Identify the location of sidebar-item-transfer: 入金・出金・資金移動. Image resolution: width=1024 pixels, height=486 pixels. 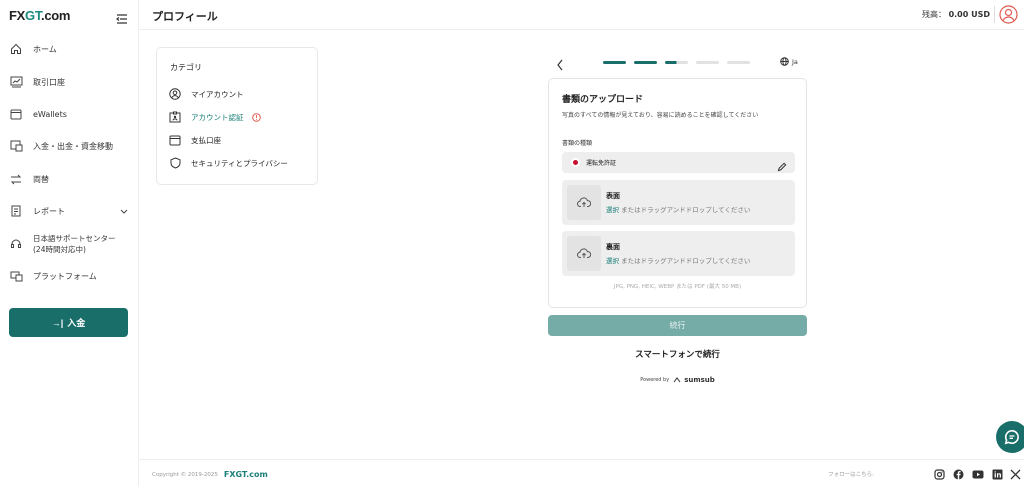
(70, 146).